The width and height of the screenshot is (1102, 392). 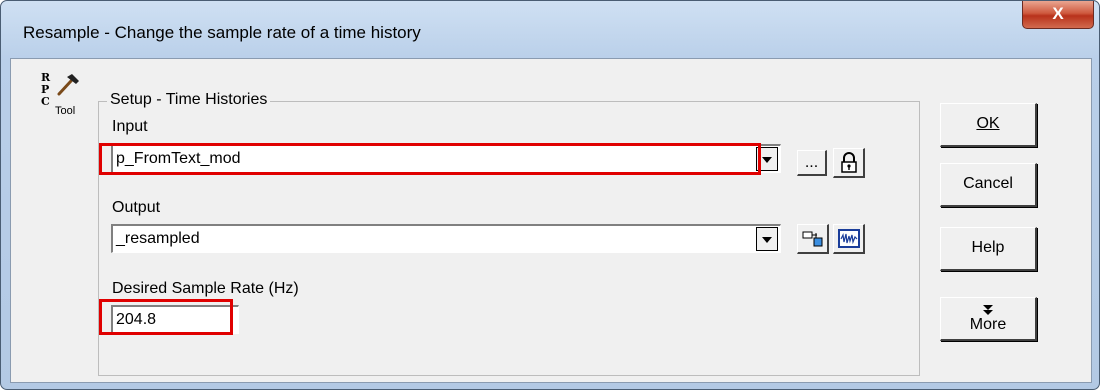 I want to click on more-button-label: More, so click(x=988, y=324).